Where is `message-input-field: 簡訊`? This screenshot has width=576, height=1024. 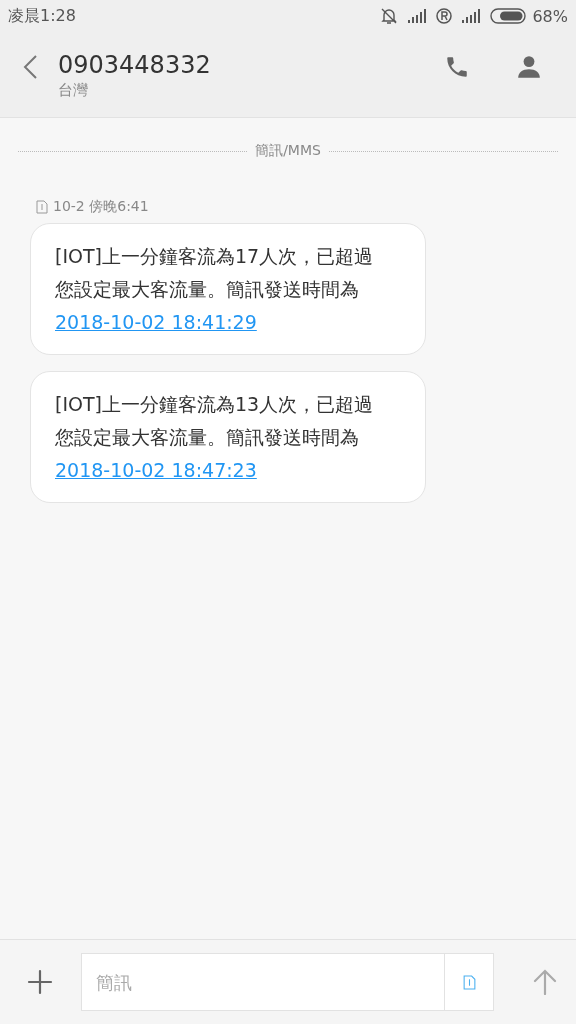 message-input-field: 簡訊 is located at coordinates (262, 982).